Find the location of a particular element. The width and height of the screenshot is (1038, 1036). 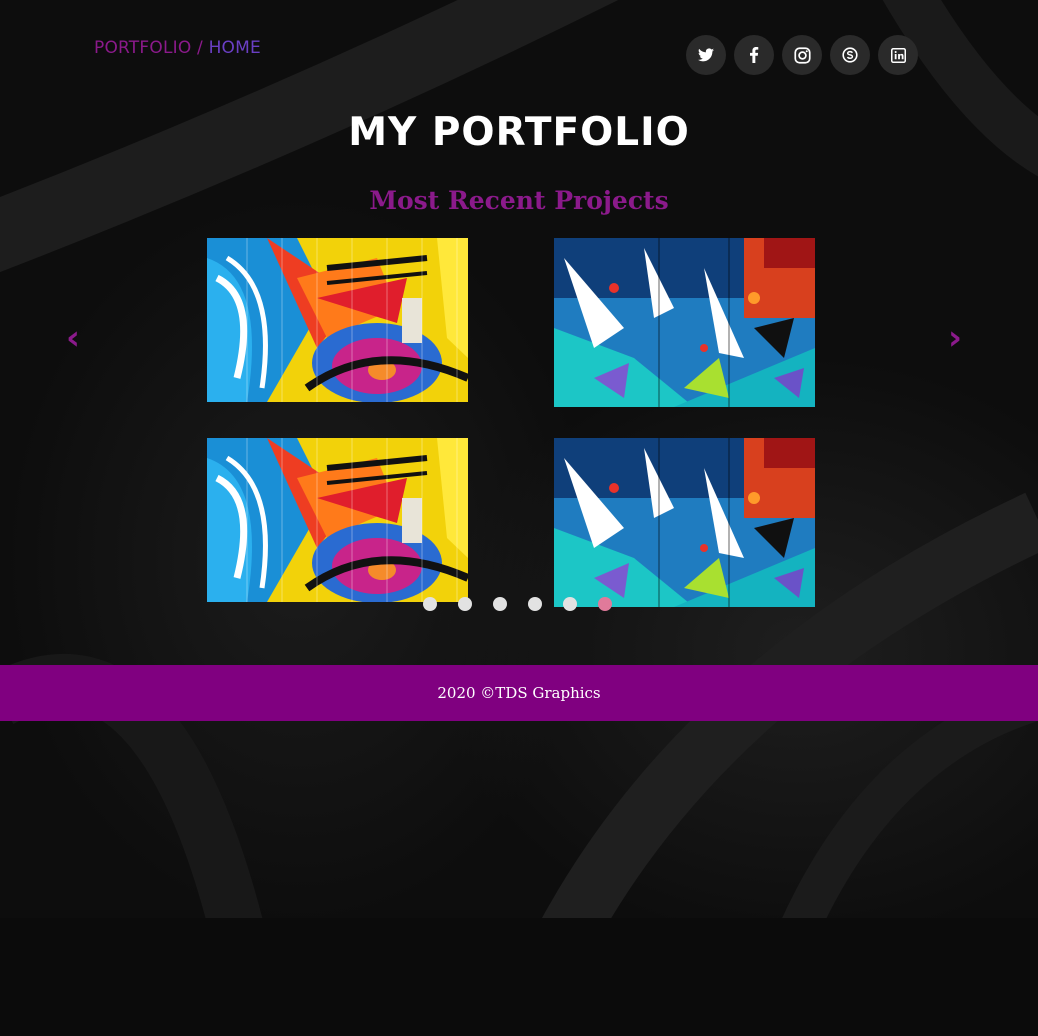

footer-copyright: 2020 ©TDS Graphics is located at coordinates (519, 693).